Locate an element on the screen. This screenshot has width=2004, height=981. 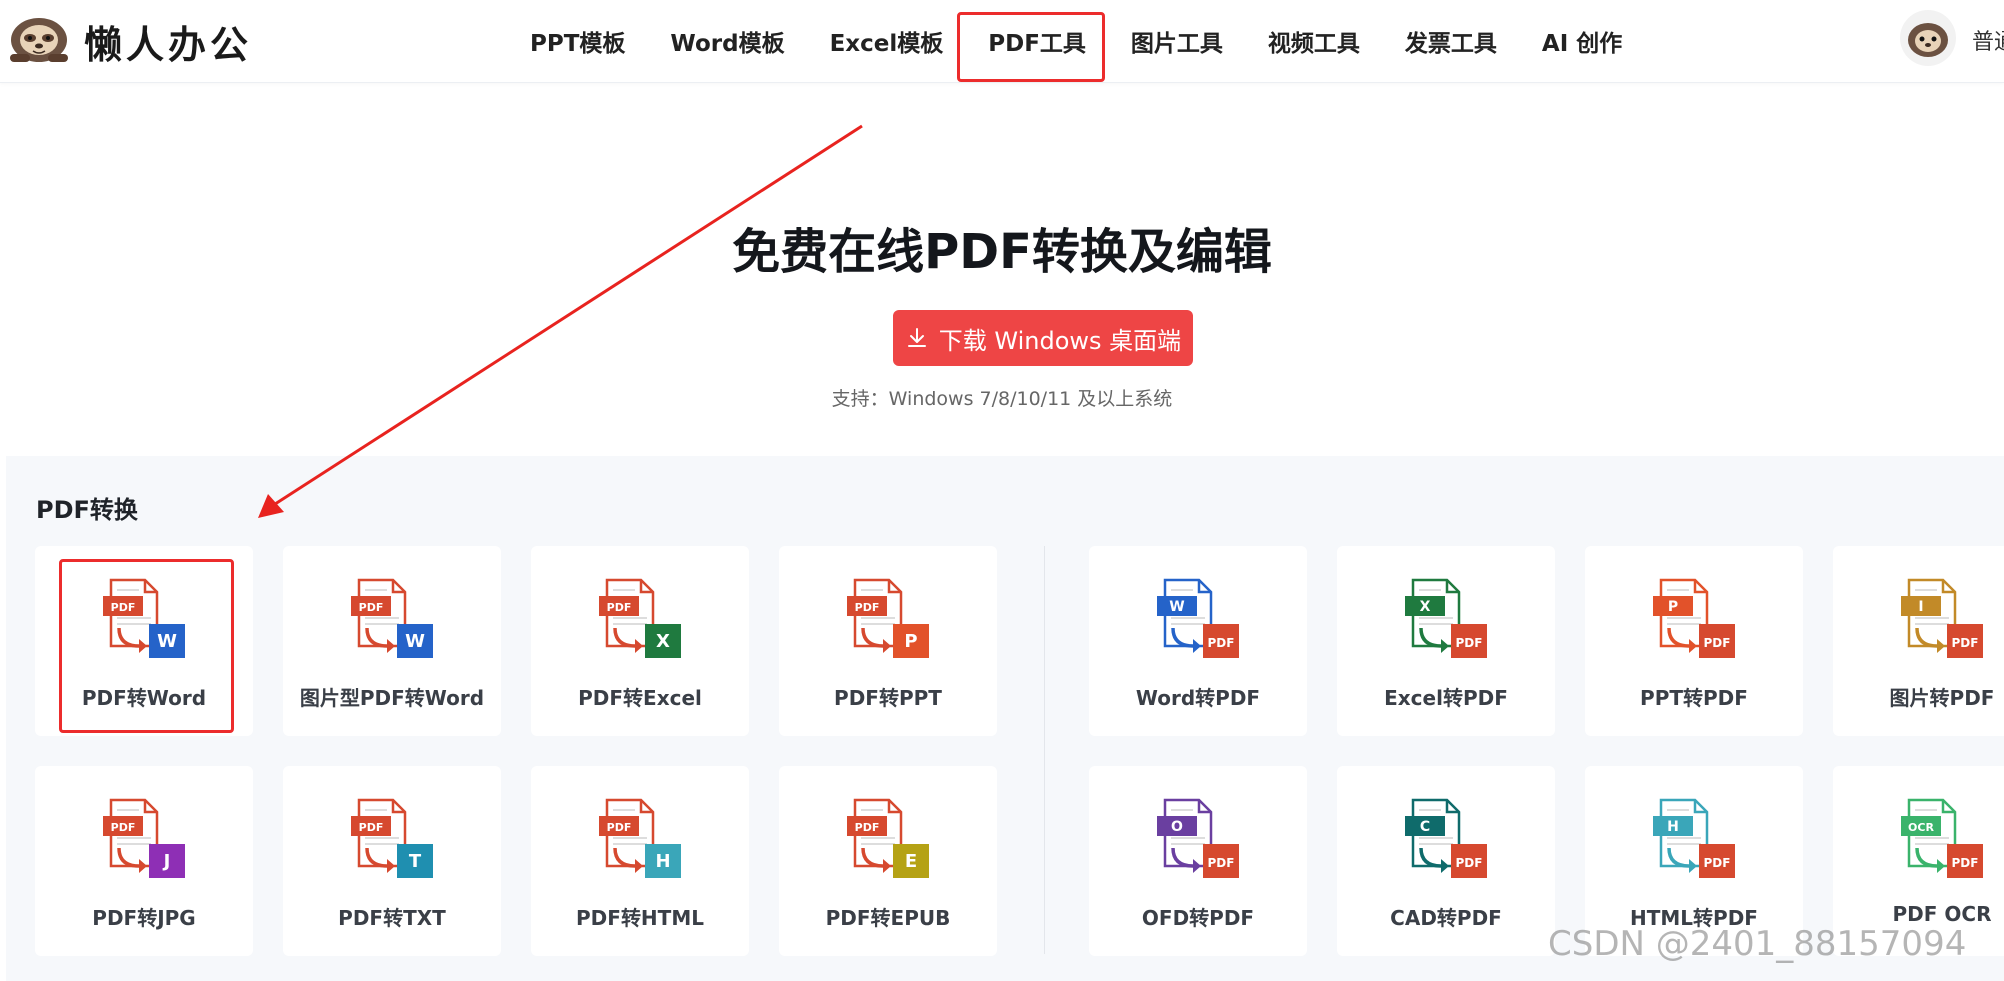
file-convert-icon: PDF T is located at coordinates (392, 838).